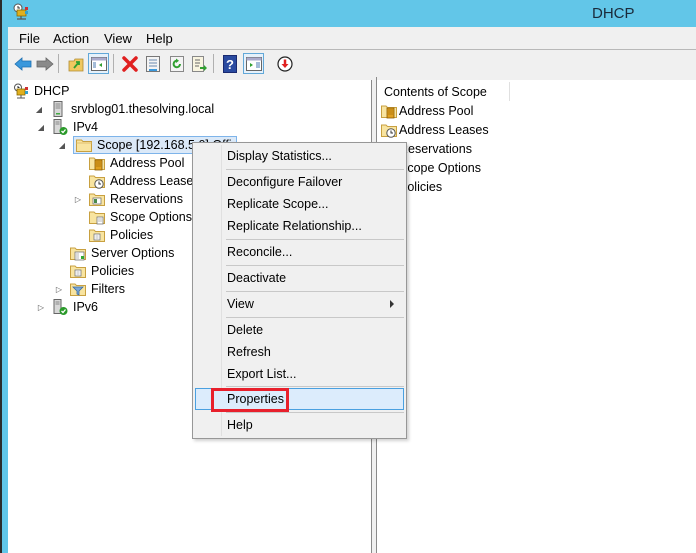  I want to click on tree-item-filters: ▷ Filters, so click(89, 289).